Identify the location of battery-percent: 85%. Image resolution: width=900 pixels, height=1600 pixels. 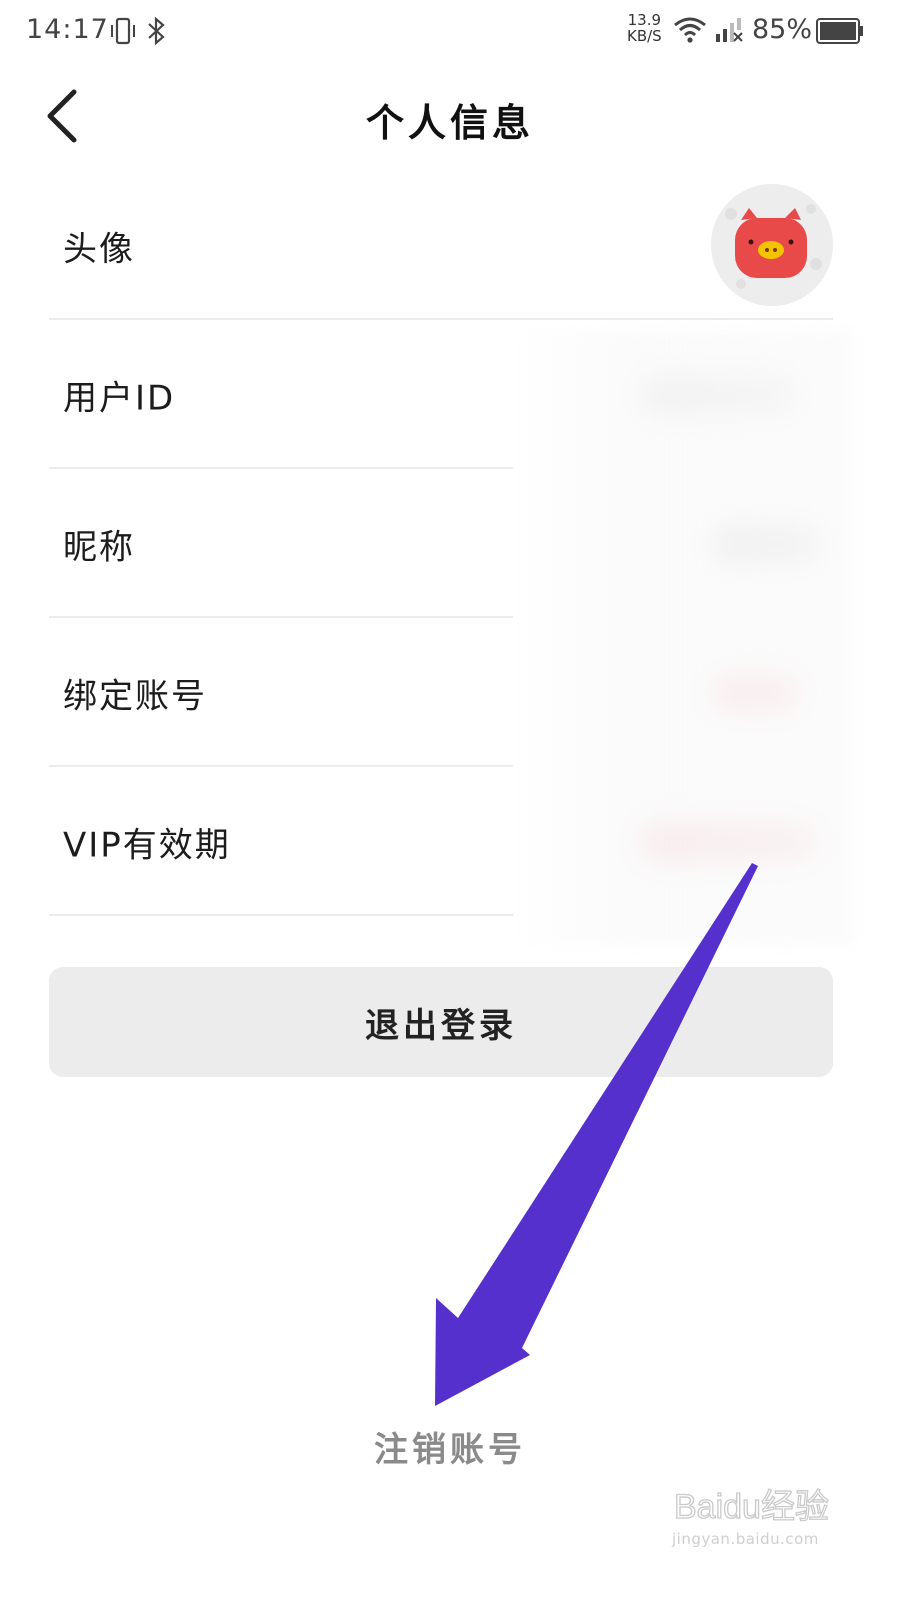
(782, 29).